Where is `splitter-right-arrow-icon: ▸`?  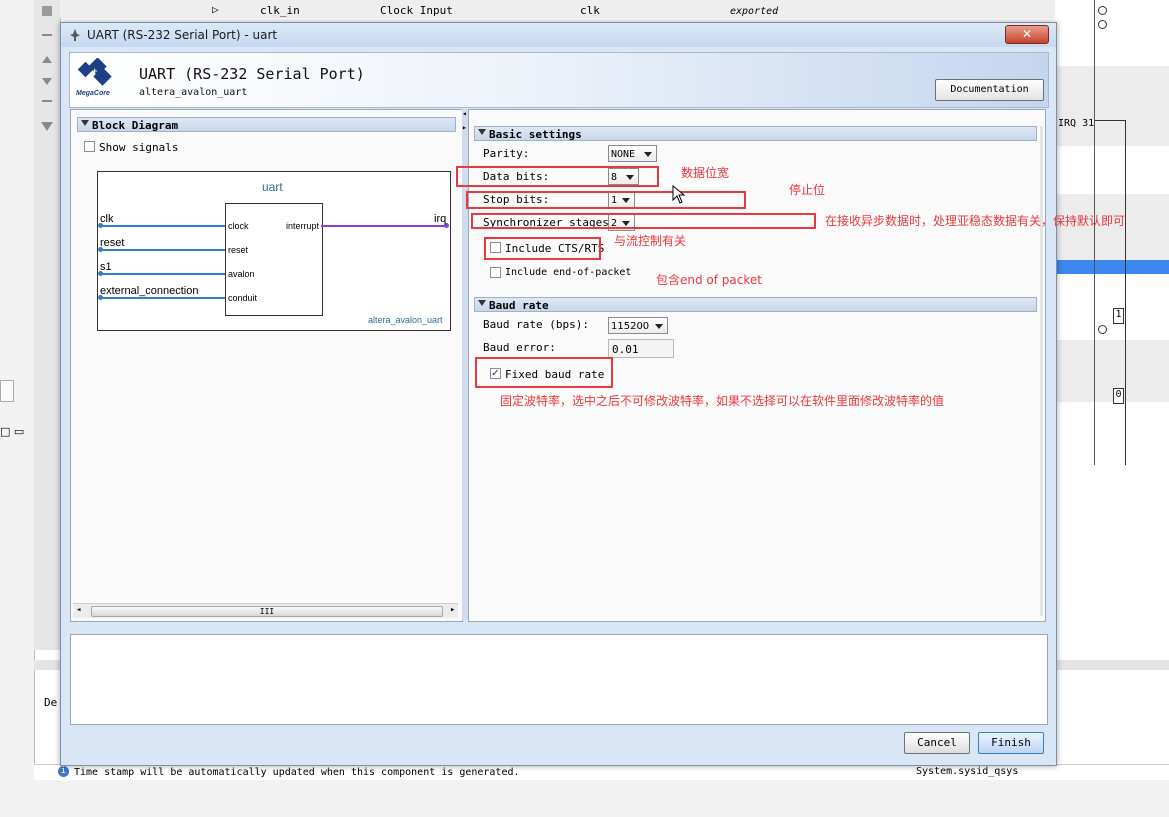 splitter-right-arrow-icon: ▸ is located at coordinates (464, 127).